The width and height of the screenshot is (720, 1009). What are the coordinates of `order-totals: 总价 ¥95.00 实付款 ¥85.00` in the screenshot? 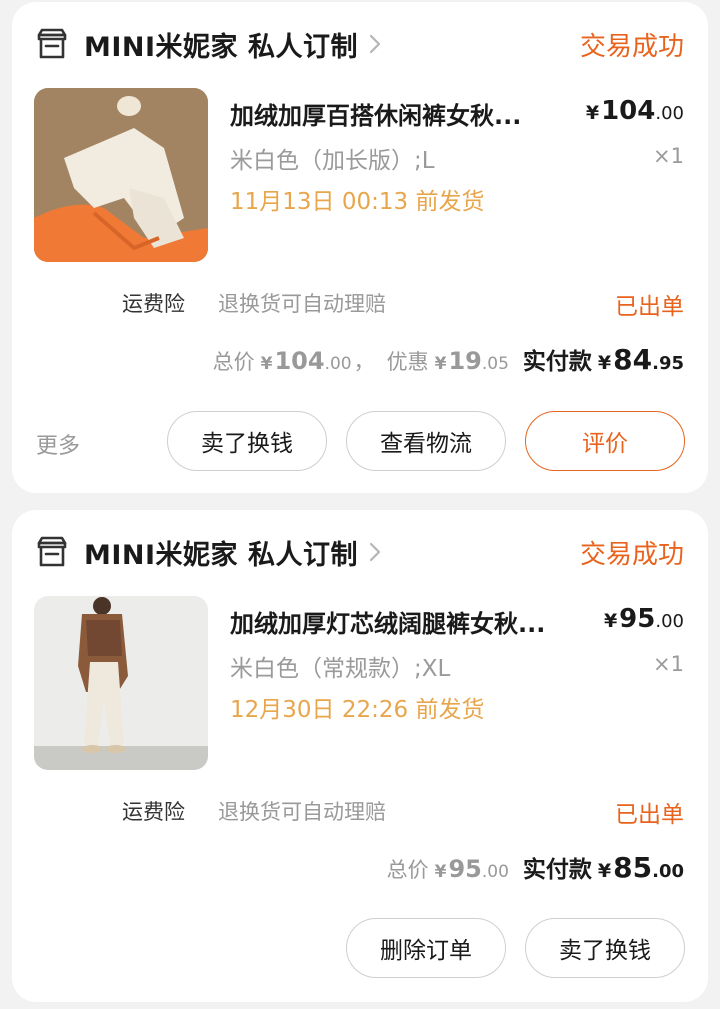 It's located at (535, 867).